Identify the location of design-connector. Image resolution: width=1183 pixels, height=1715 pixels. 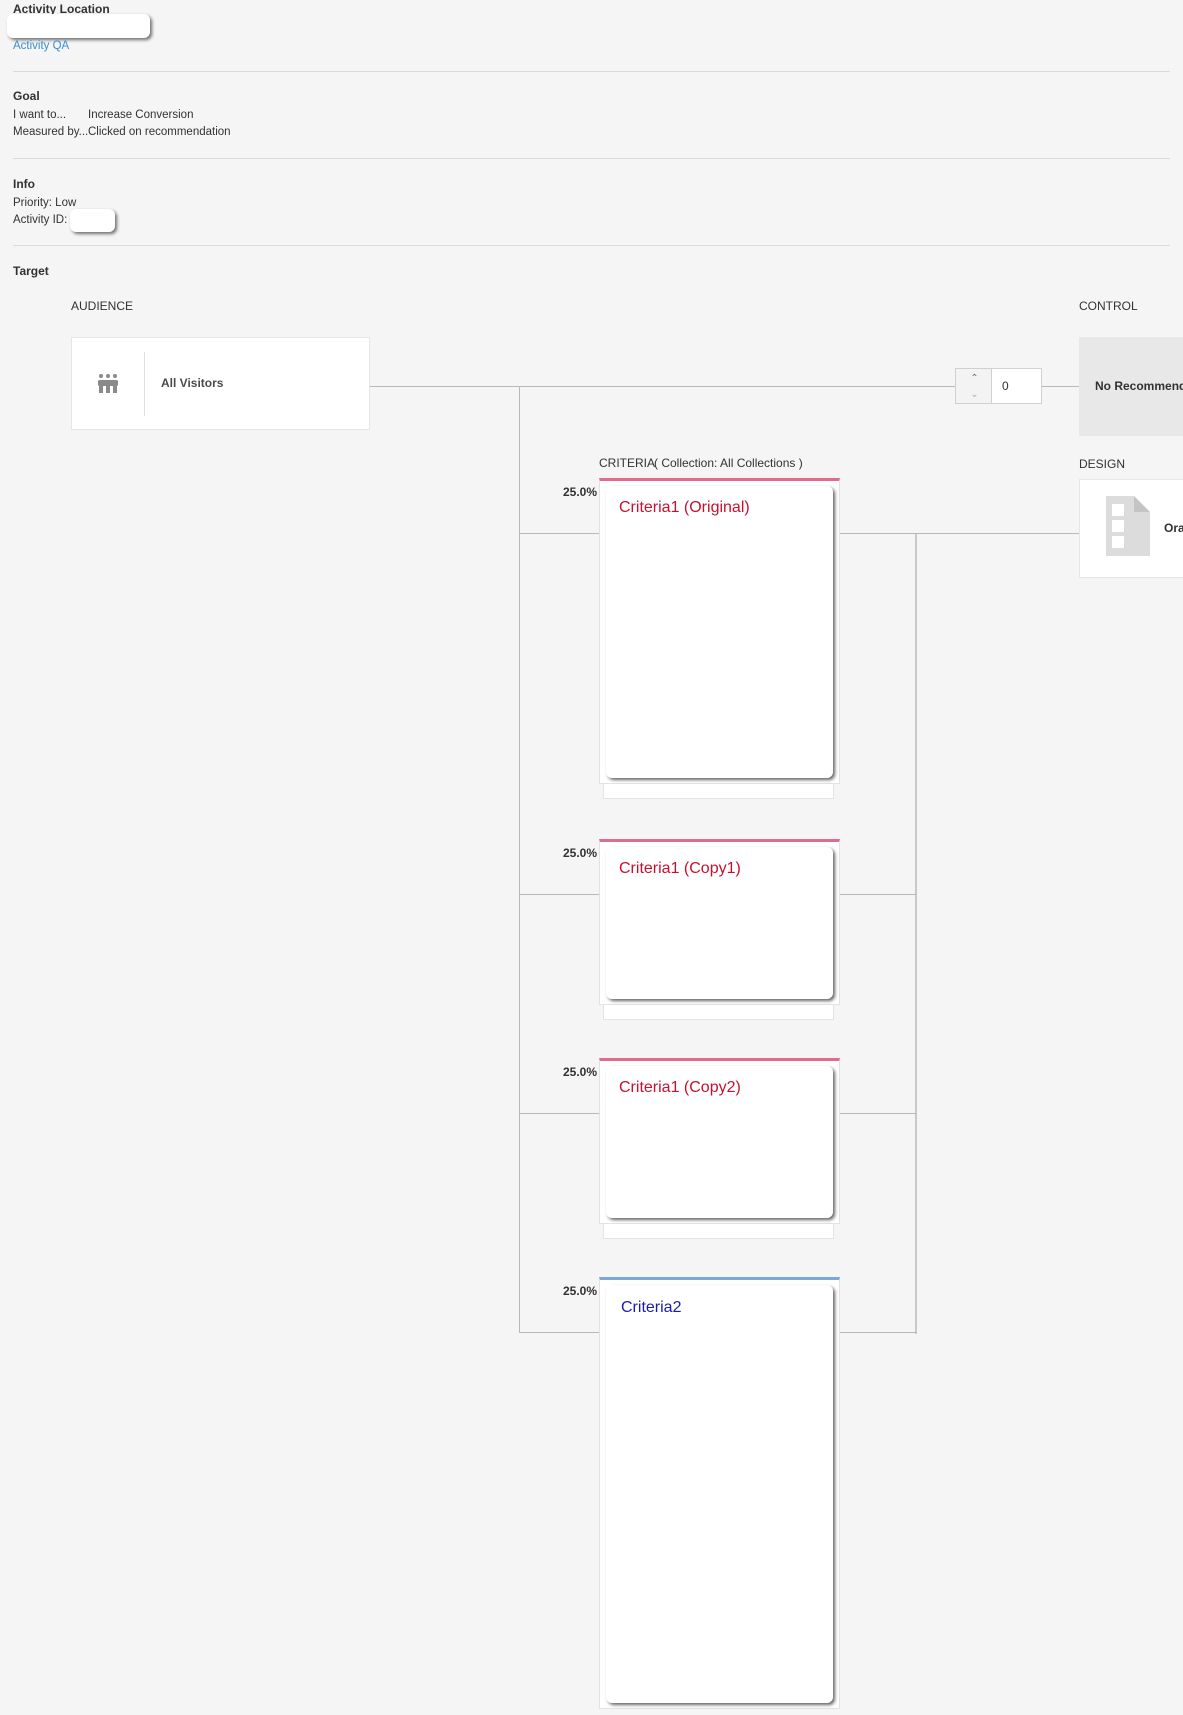
(959, 533).